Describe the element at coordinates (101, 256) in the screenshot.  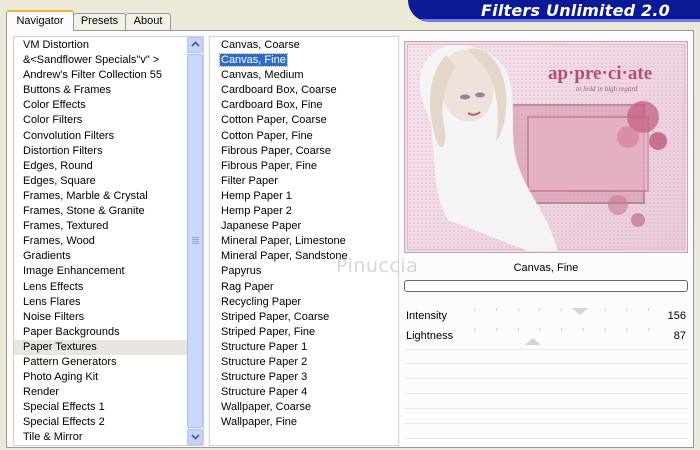
I see `category-item: Gradients` at that location.